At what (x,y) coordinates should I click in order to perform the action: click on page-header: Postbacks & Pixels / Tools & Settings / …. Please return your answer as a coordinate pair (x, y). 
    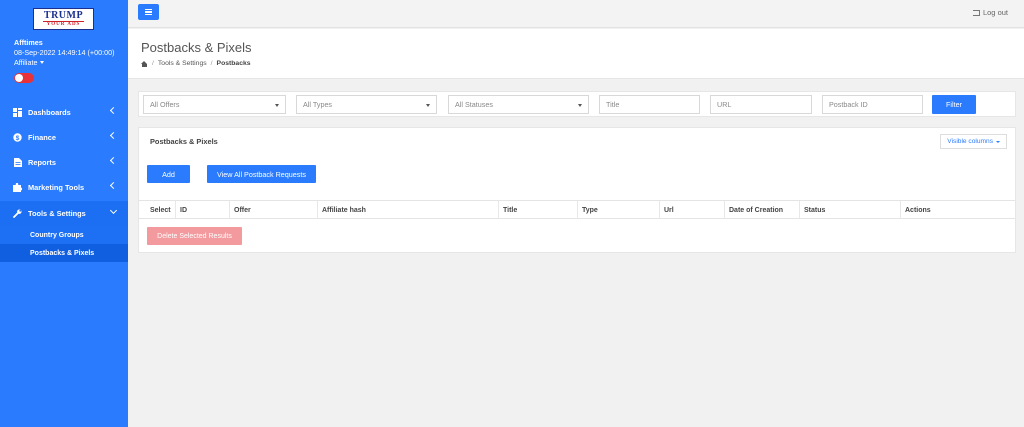
    Looking at the image, I should click on (576, 54).